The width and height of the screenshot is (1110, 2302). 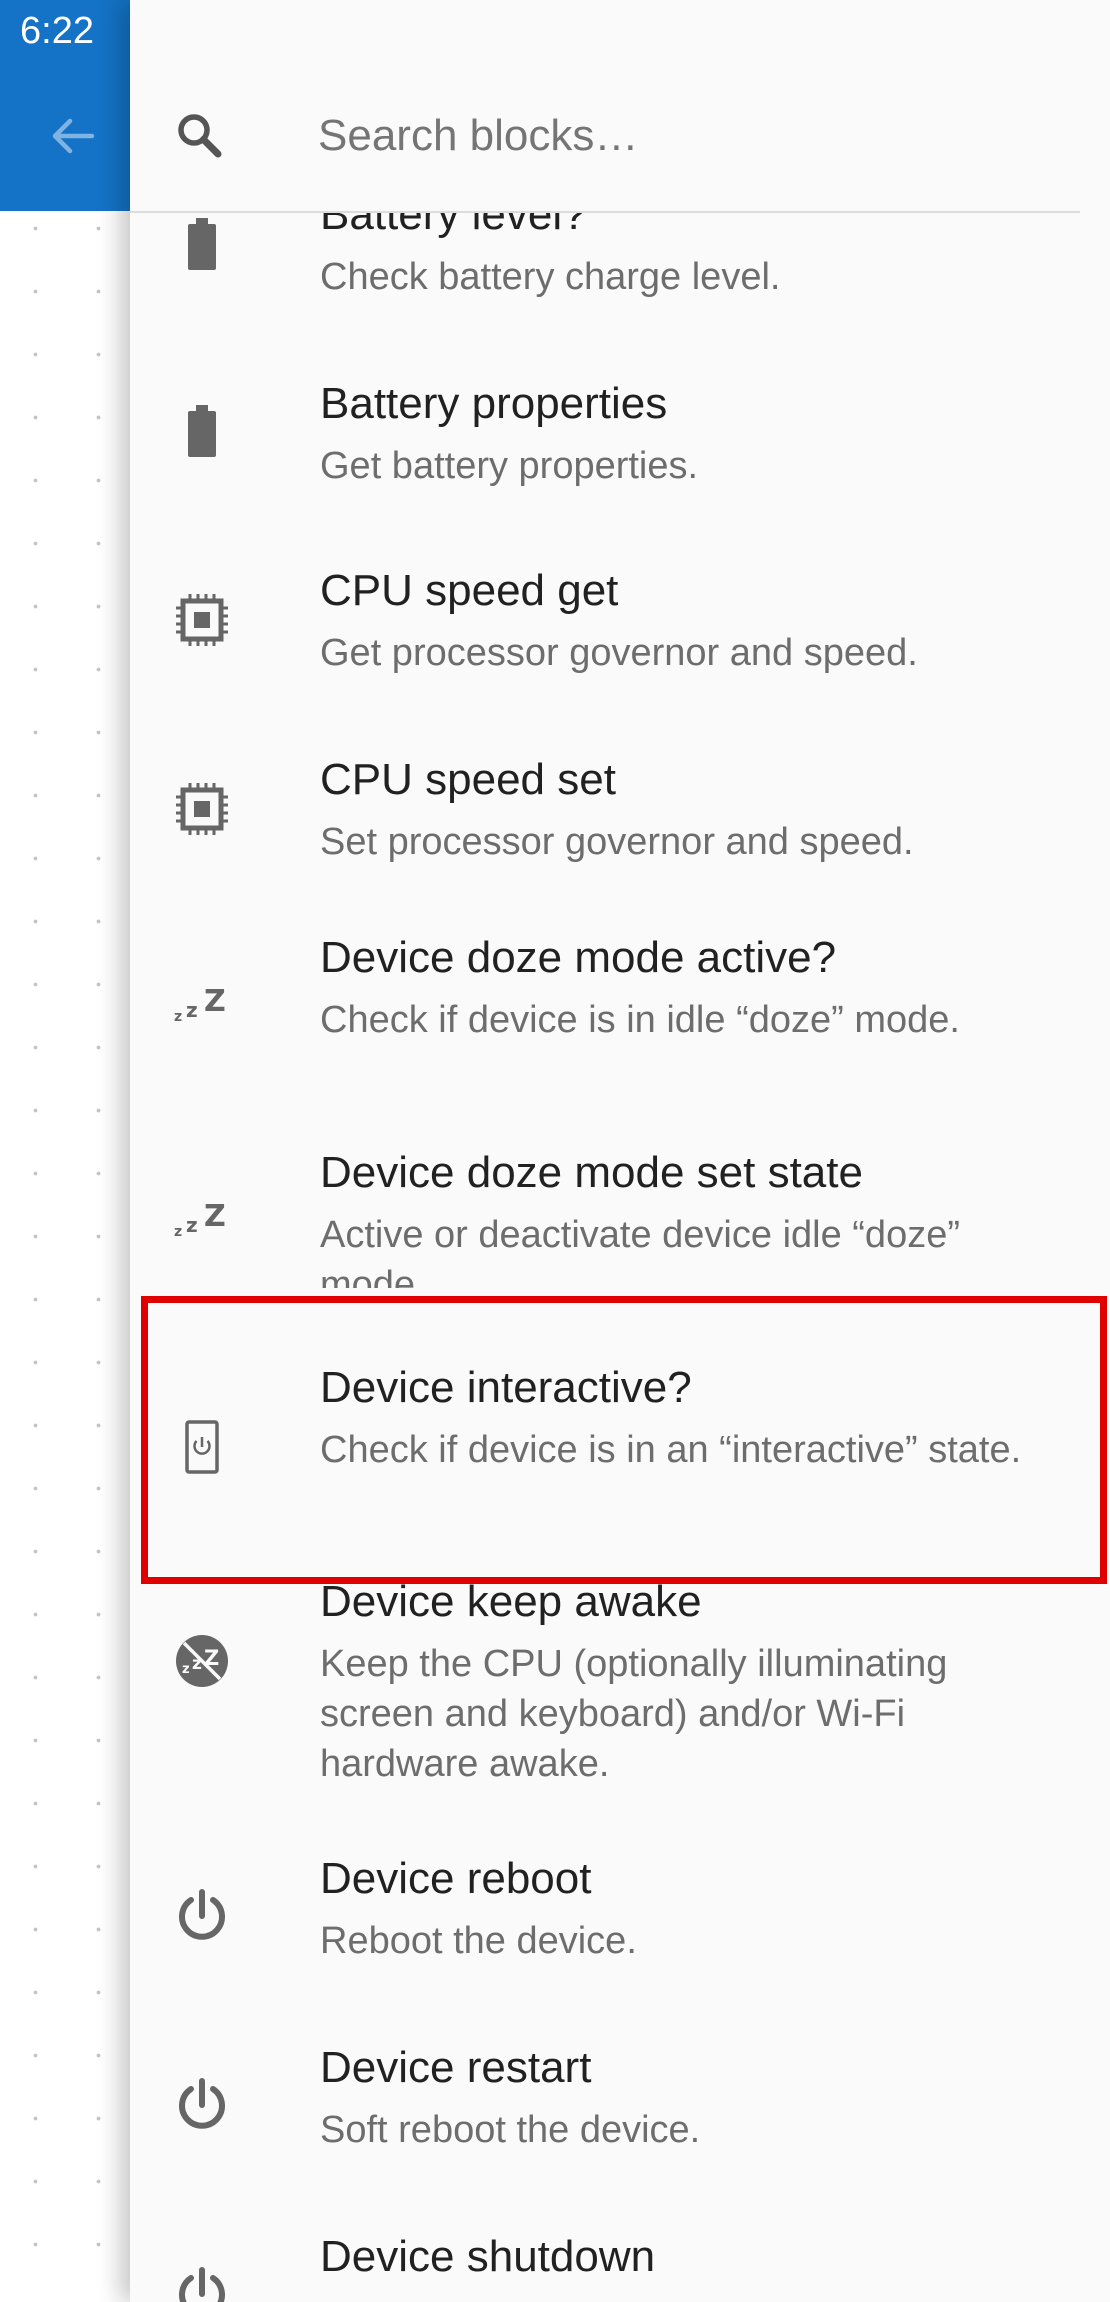 I want to click on arrow-back-icon, so click(x=73, y=136).